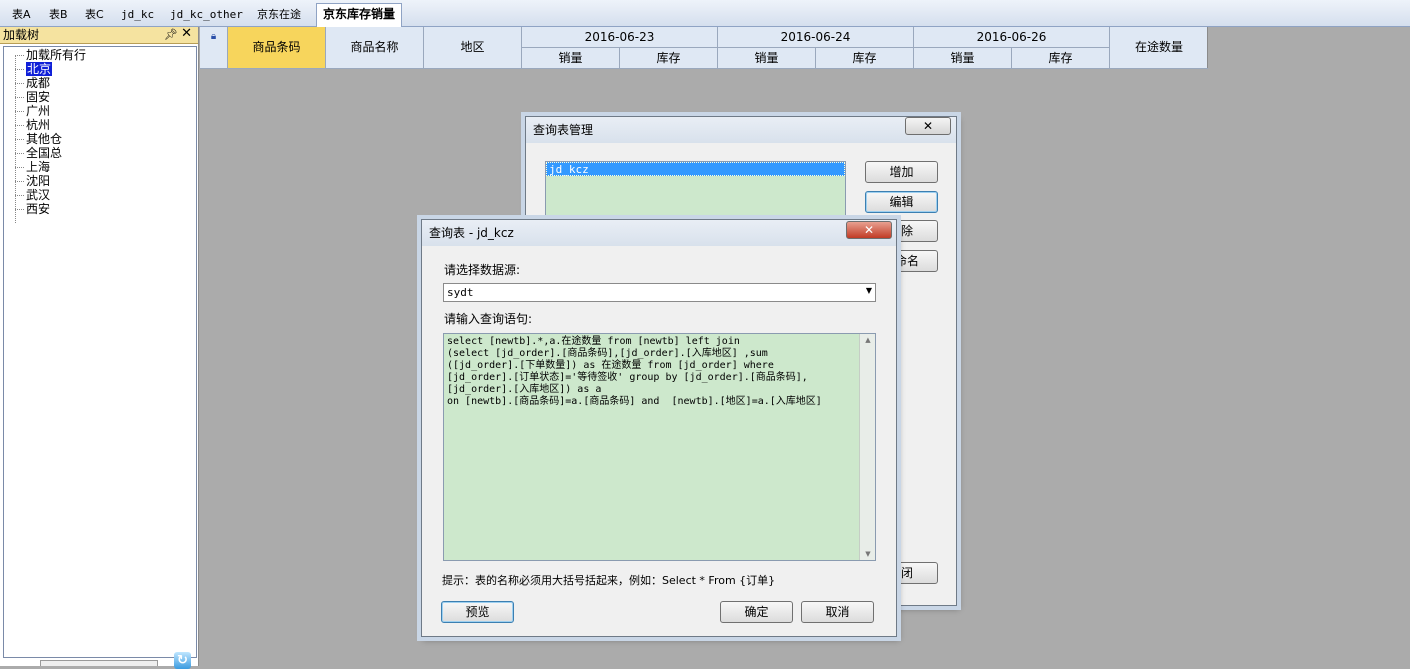  What do you see at coordinates (375, 48) in the screenshot?
I see `column-header-product-name: 商品名称` at bounding box center [375, 48].